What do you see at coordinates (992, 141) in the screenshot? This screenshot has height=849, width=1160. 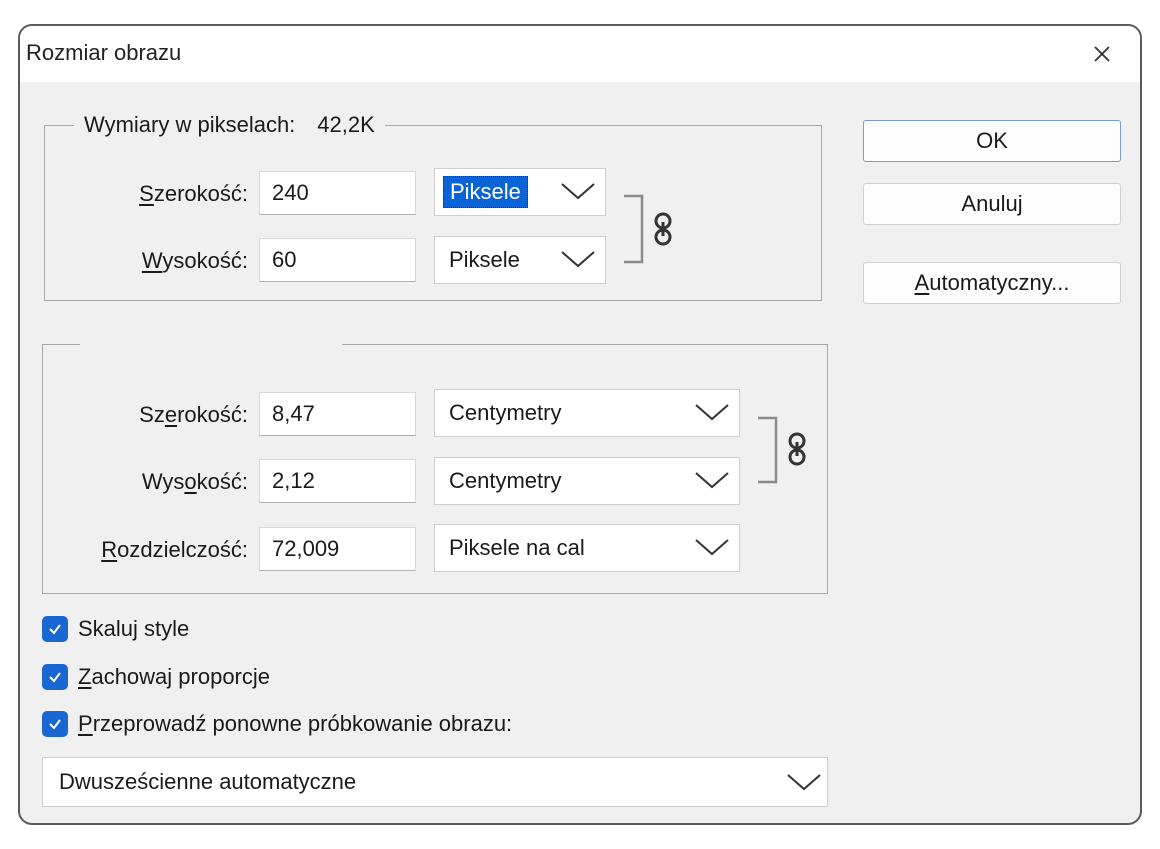 I see `ok-button: OK` at bounding box center [992, 141].